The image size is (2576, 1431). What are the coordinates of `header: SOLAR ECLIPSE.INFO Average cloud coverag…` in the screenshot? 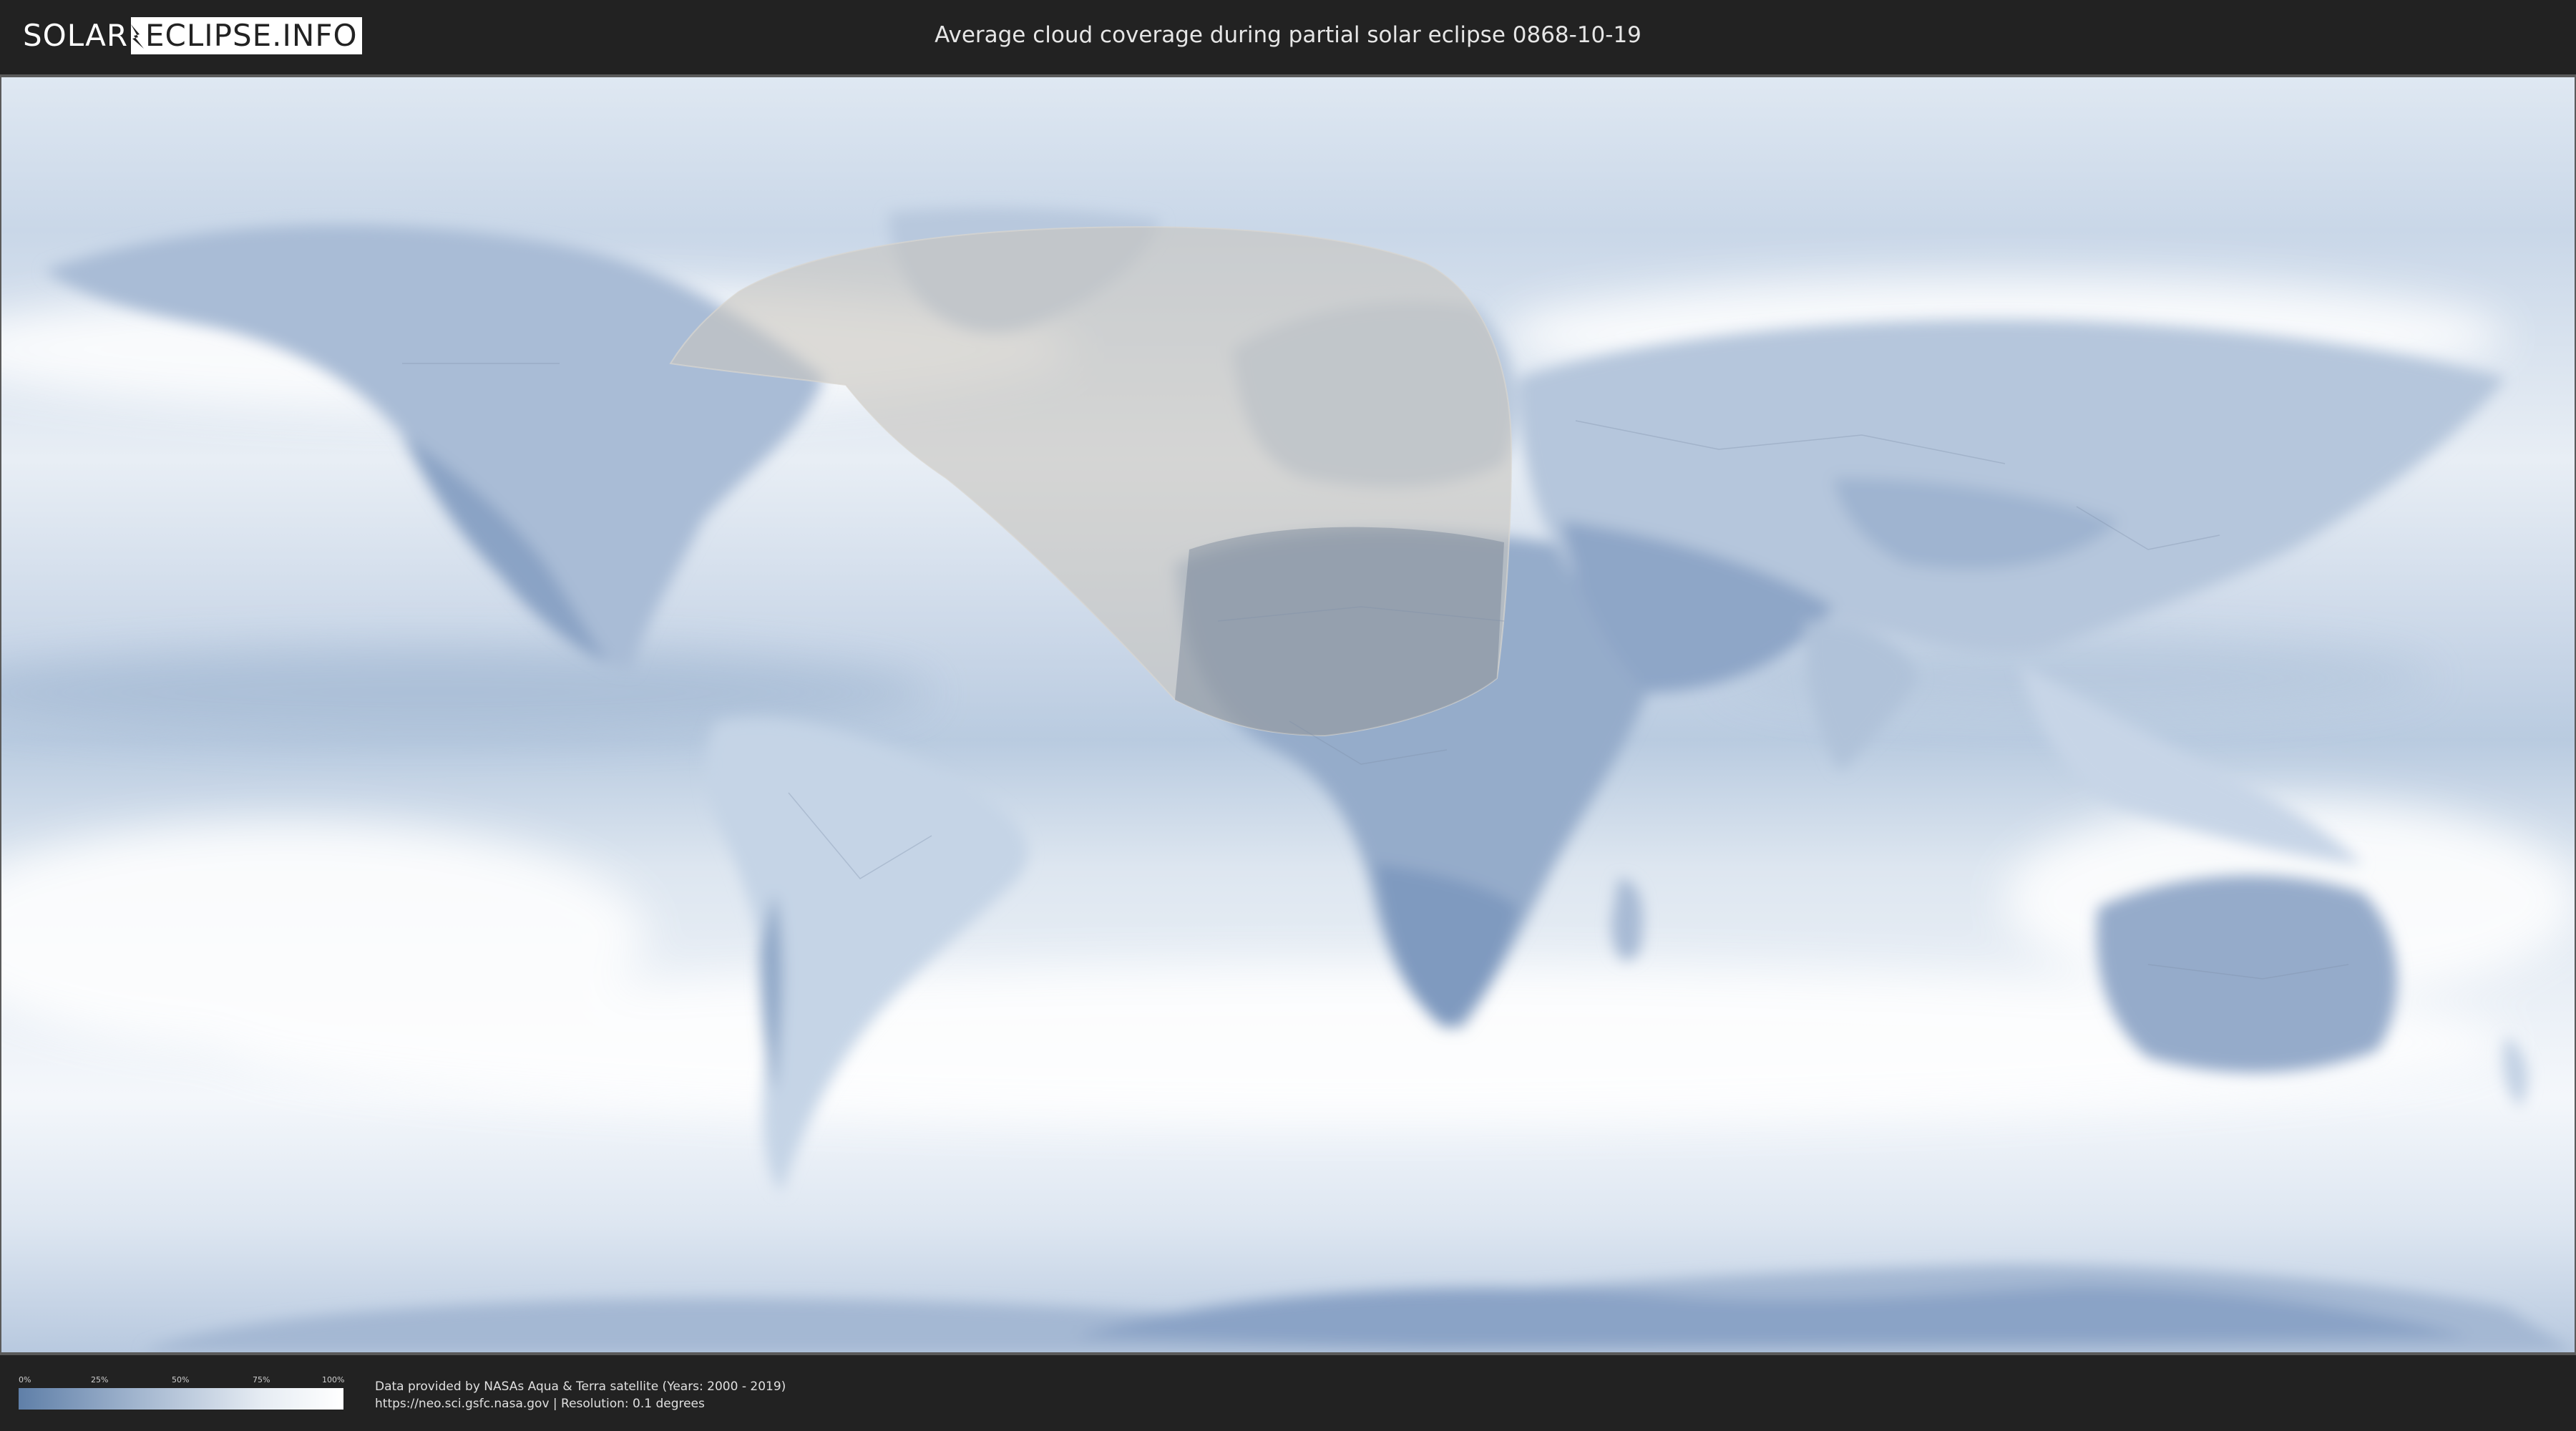 It's located at (1288, 36).